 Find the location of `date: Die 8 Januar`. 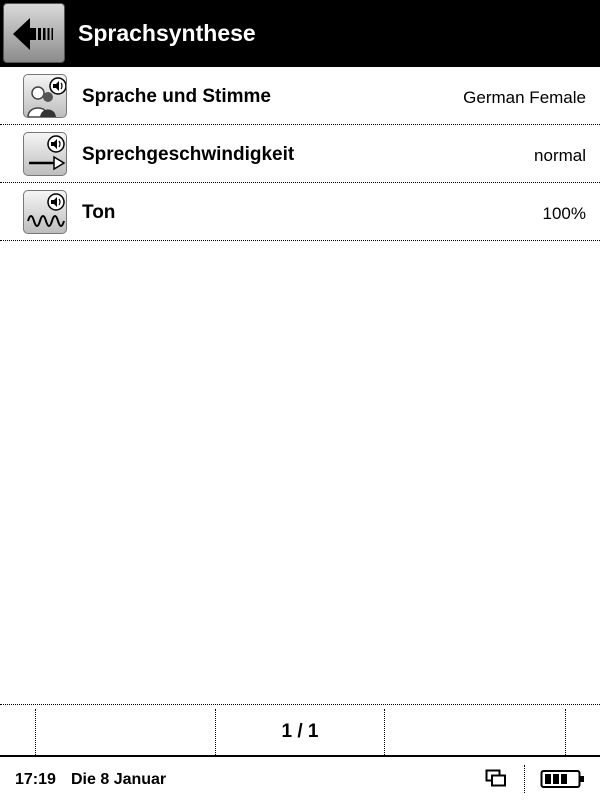

date: Die 8 Januar is located at coordinates (119, 779).